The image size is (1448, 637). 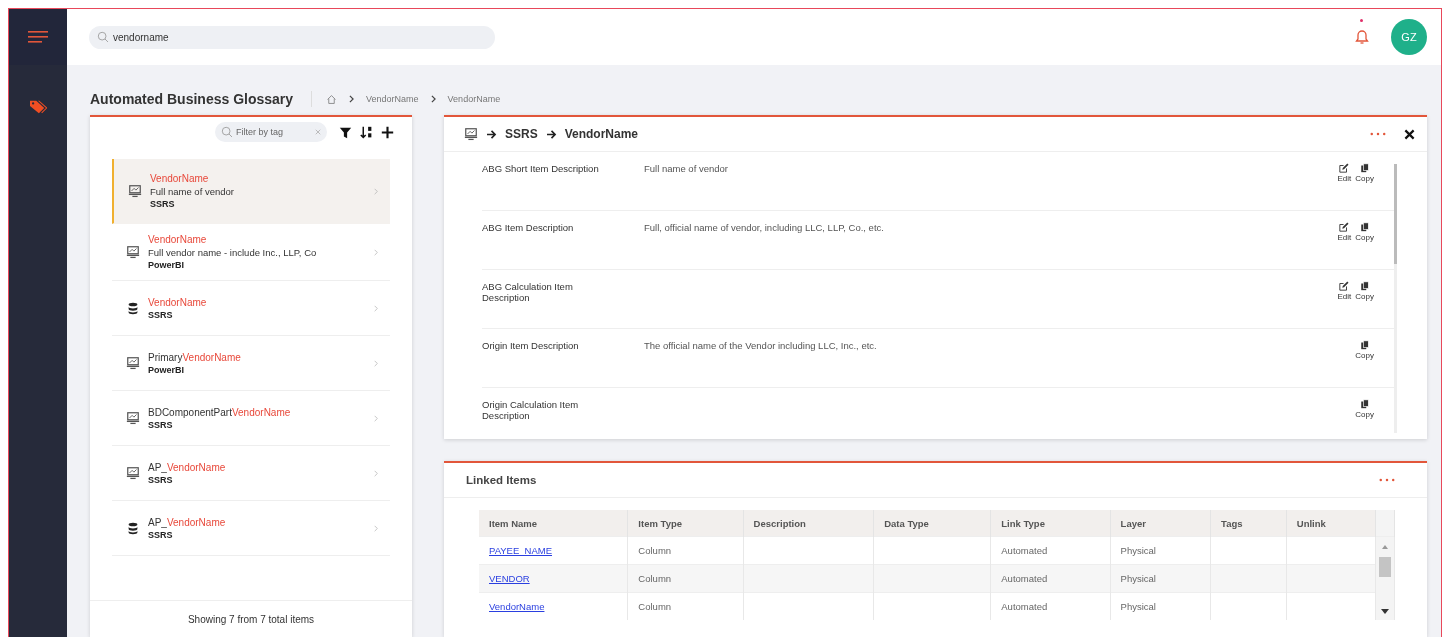 What do you see at coordinates (220, 412) in the screenshot?
I see `item-name: BDComponentPartVendorName` at bounding box center [220, 412].